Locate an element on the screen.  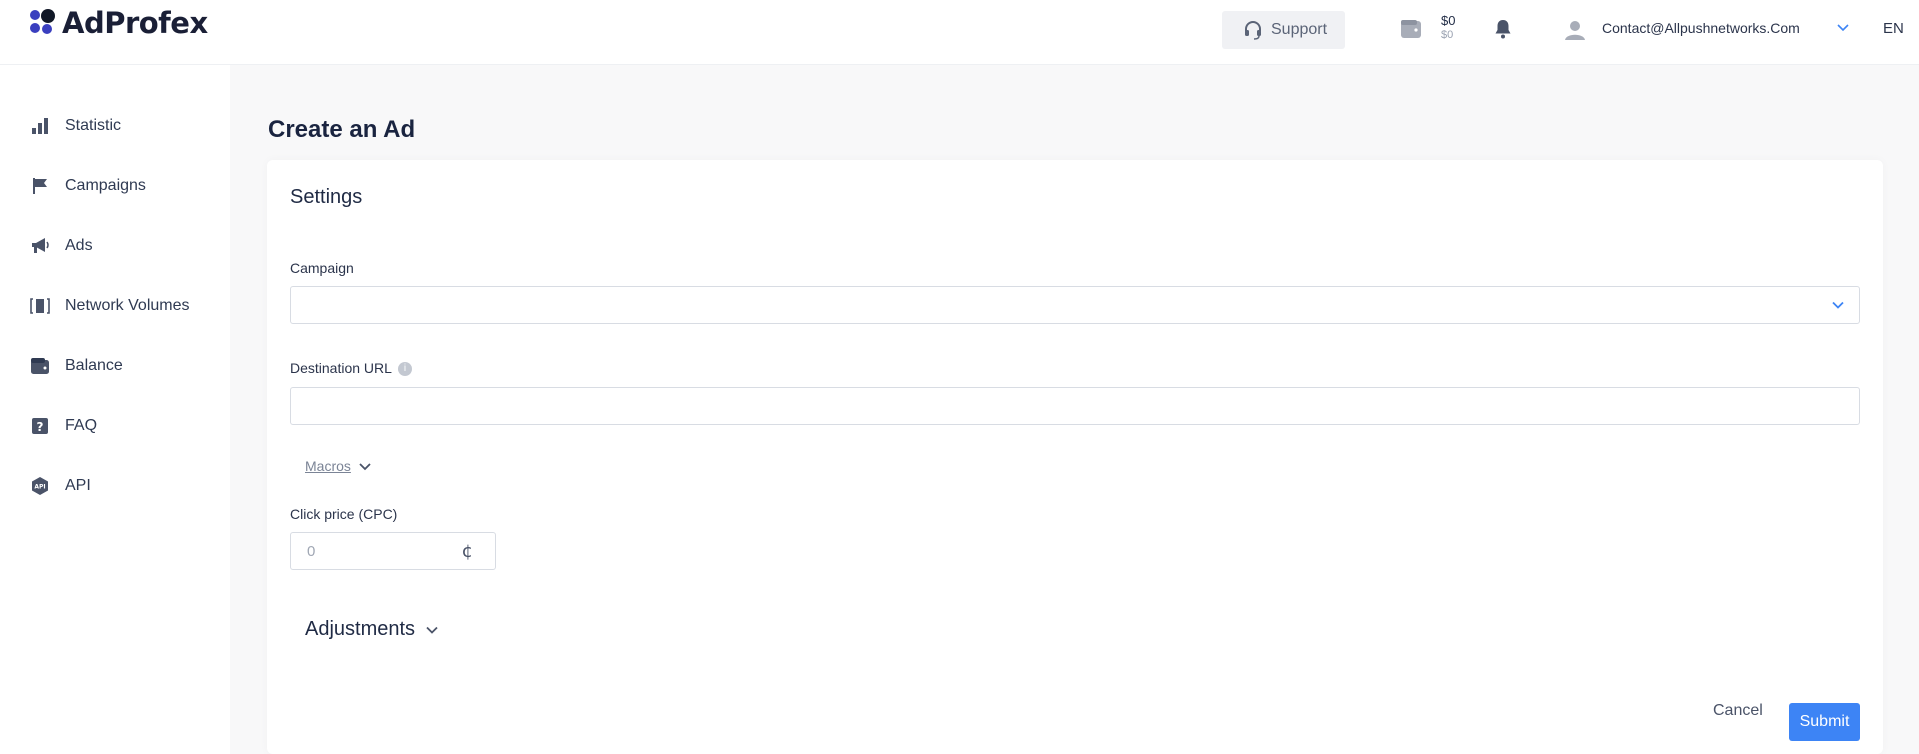
support-label: Support is located at coordinates (1299, 29).